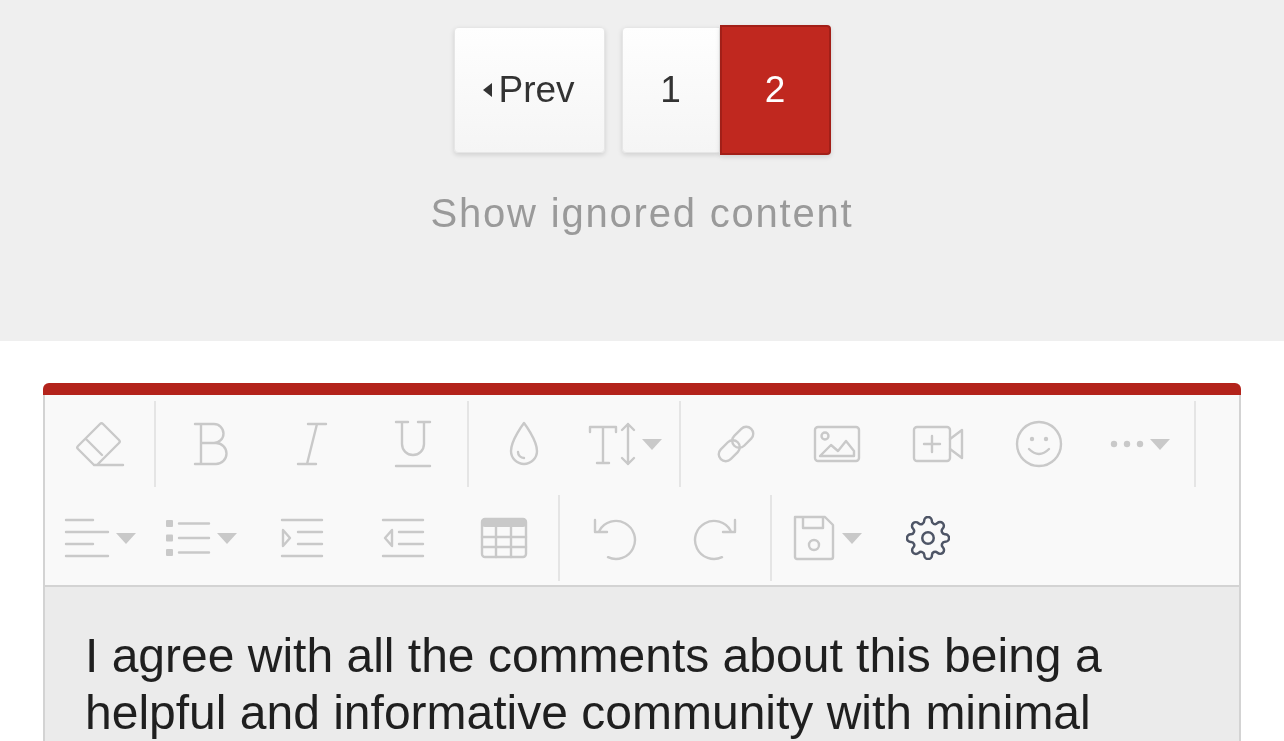  Describe the element at coordinates (813, 538) in the screenshot. I see `floppy-disk-icon` at that location.